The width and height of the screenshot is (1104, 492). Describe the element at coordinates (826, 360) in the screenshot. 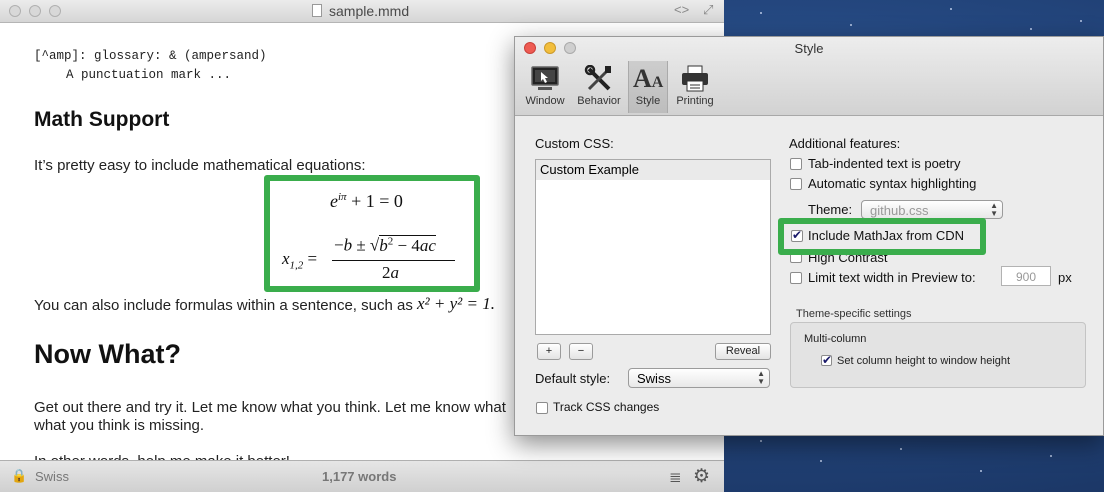

I see `column-height-checkbox` at that location.